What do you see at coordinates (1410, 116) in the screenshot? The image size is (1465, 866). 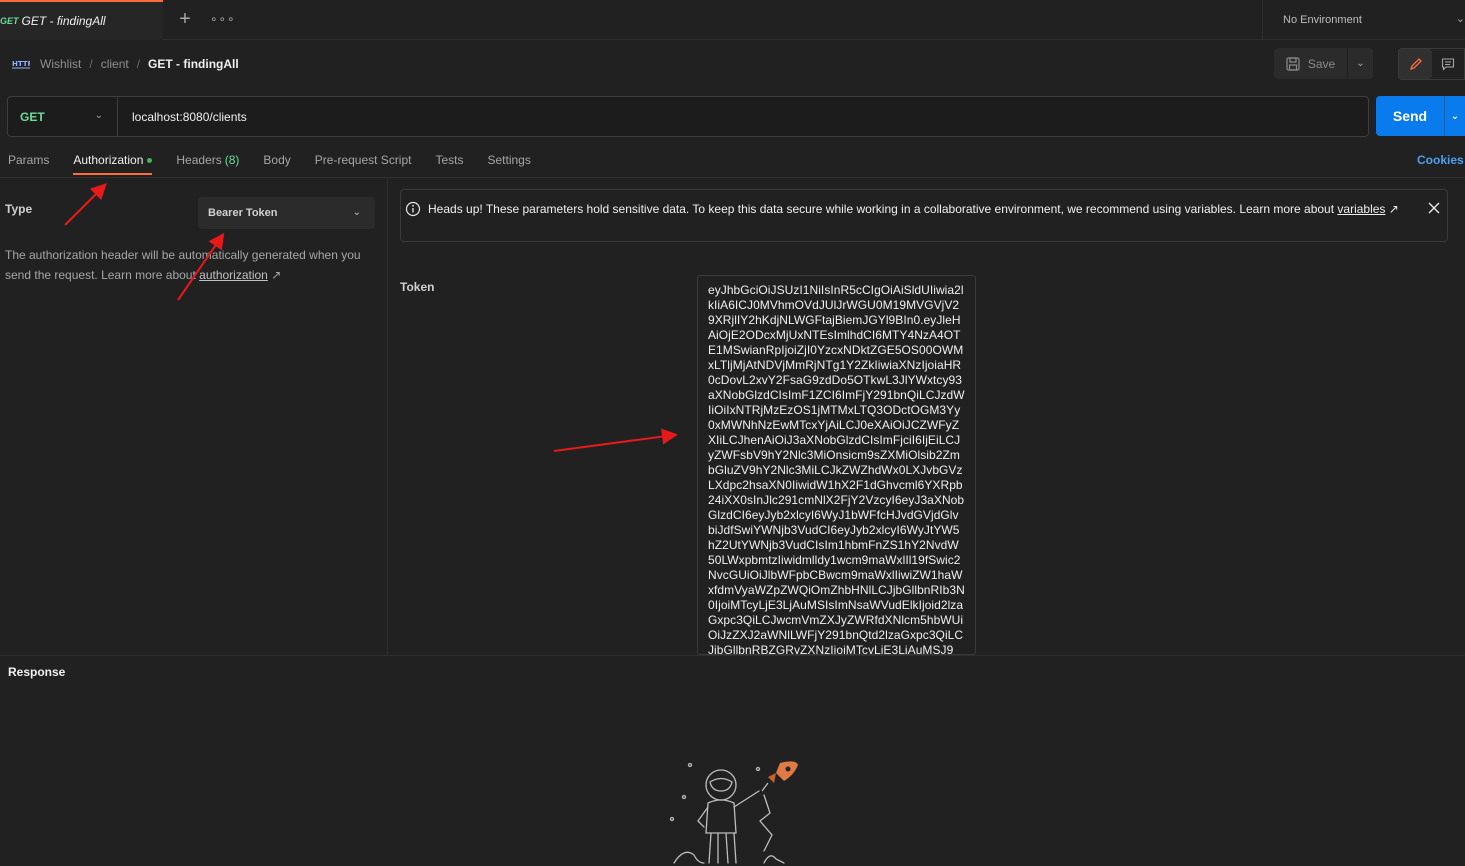 I see `send-label: Send` at bounding box center [1410, 116].